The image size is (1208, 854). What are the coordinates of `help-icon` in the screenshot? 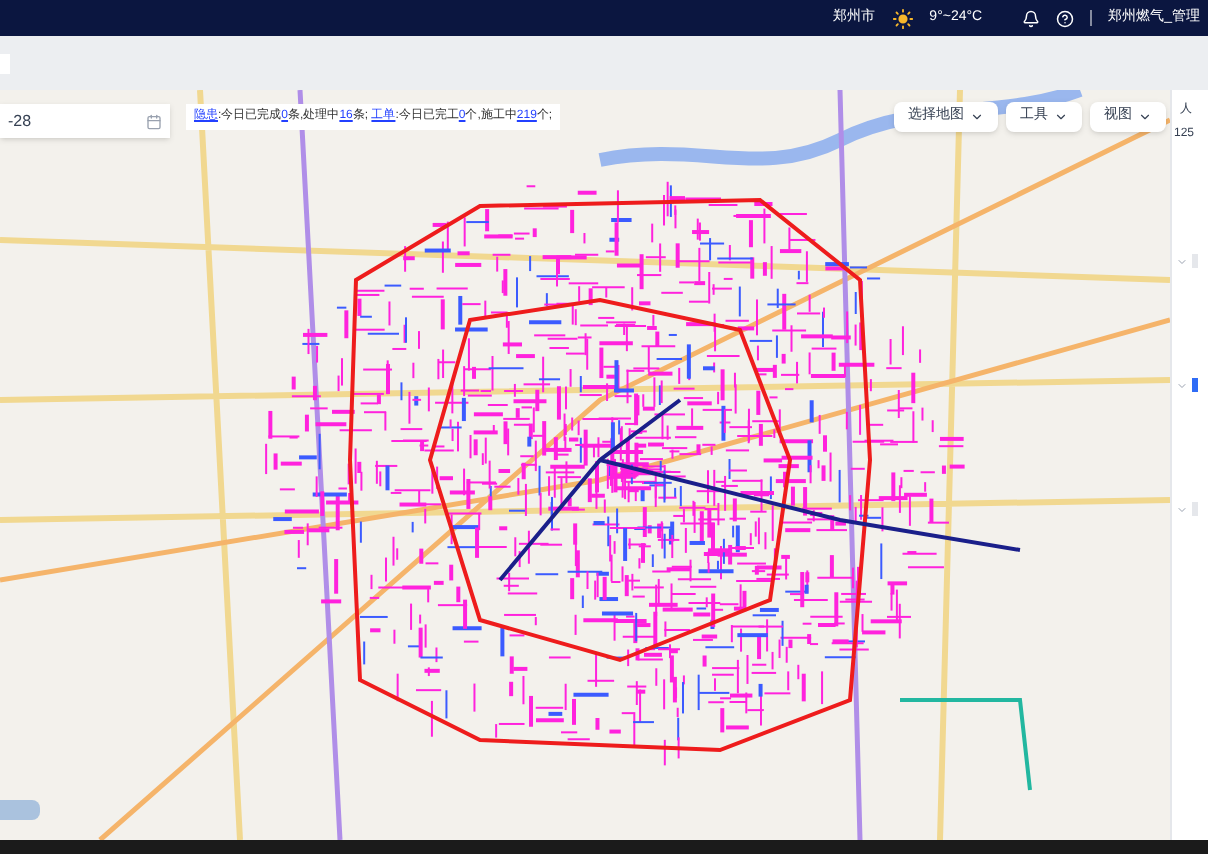 It's located at (1065, 18).